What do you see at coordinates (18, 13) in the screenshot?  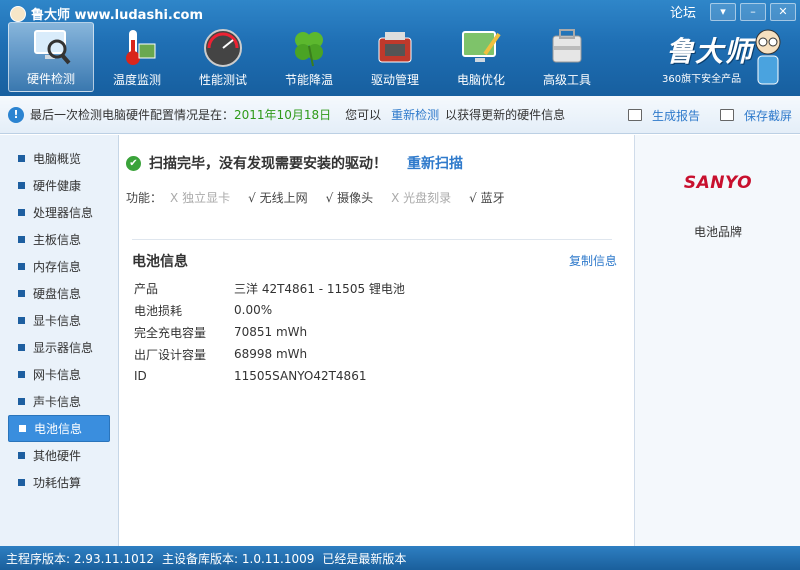 I see `app-logo-icon` at bounding box center [18, 13].